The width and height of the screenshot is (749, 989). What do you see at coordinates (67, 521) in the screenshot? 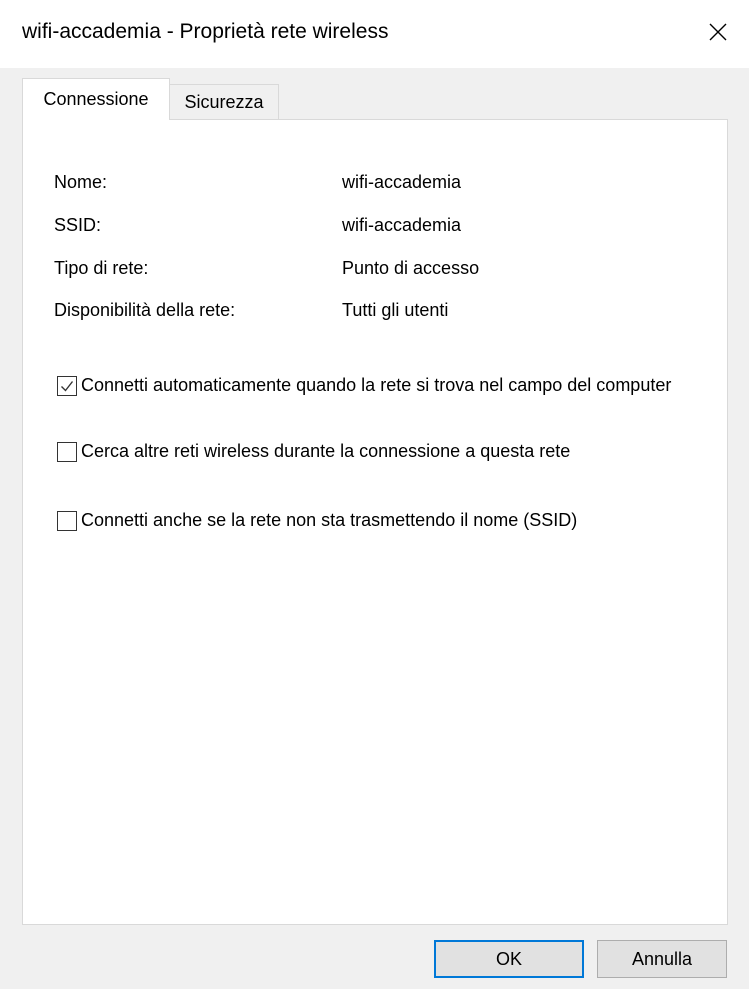
I see `hidden-ssid-checkbox` at bounding box center [67, 521].